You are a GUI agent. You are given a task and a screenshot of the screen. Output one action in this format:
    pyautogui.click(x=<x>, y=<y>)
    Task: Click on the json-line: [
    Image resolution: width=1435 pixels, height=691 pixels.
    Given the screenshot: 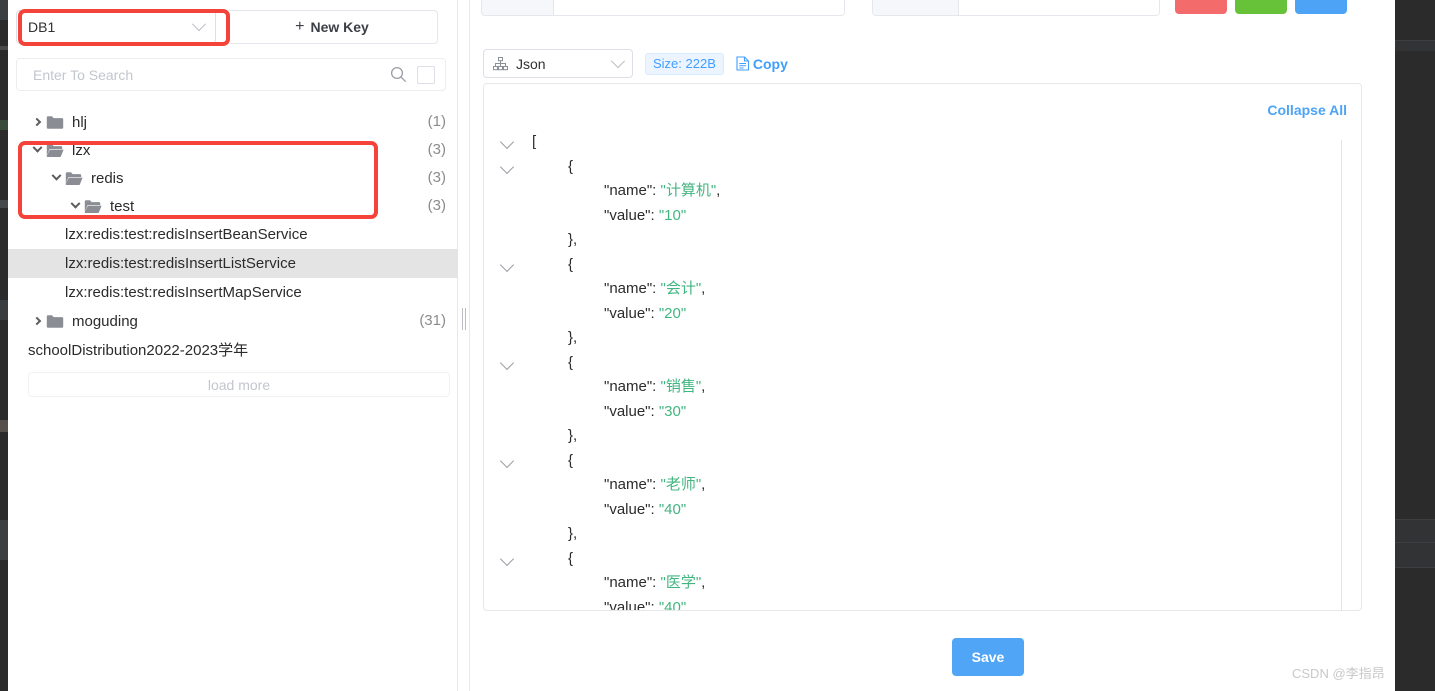 What is the action you would take?
    pyautogui.click(x=930, y=142)
    